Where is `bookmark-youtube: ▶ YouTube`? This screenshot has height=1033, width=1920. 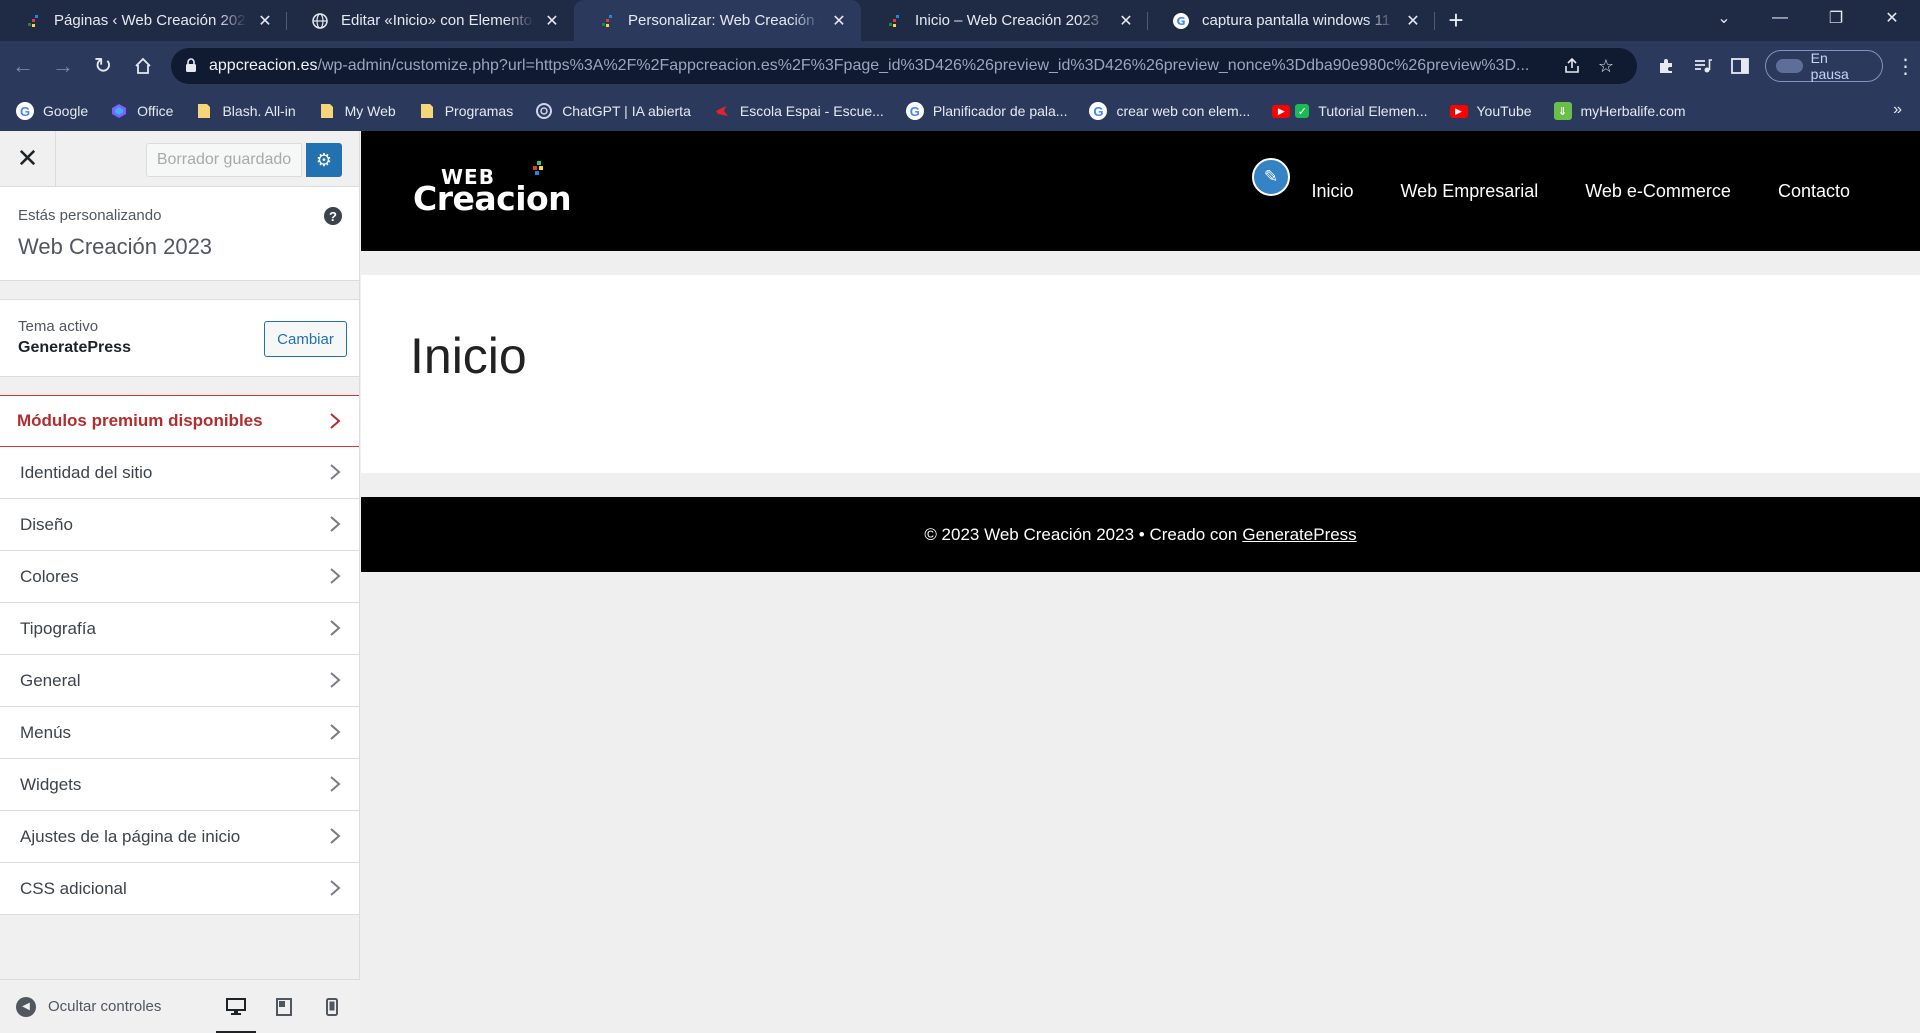
bookmark-youtube: ▶ YouTube is located at coordinates (1490, 111).